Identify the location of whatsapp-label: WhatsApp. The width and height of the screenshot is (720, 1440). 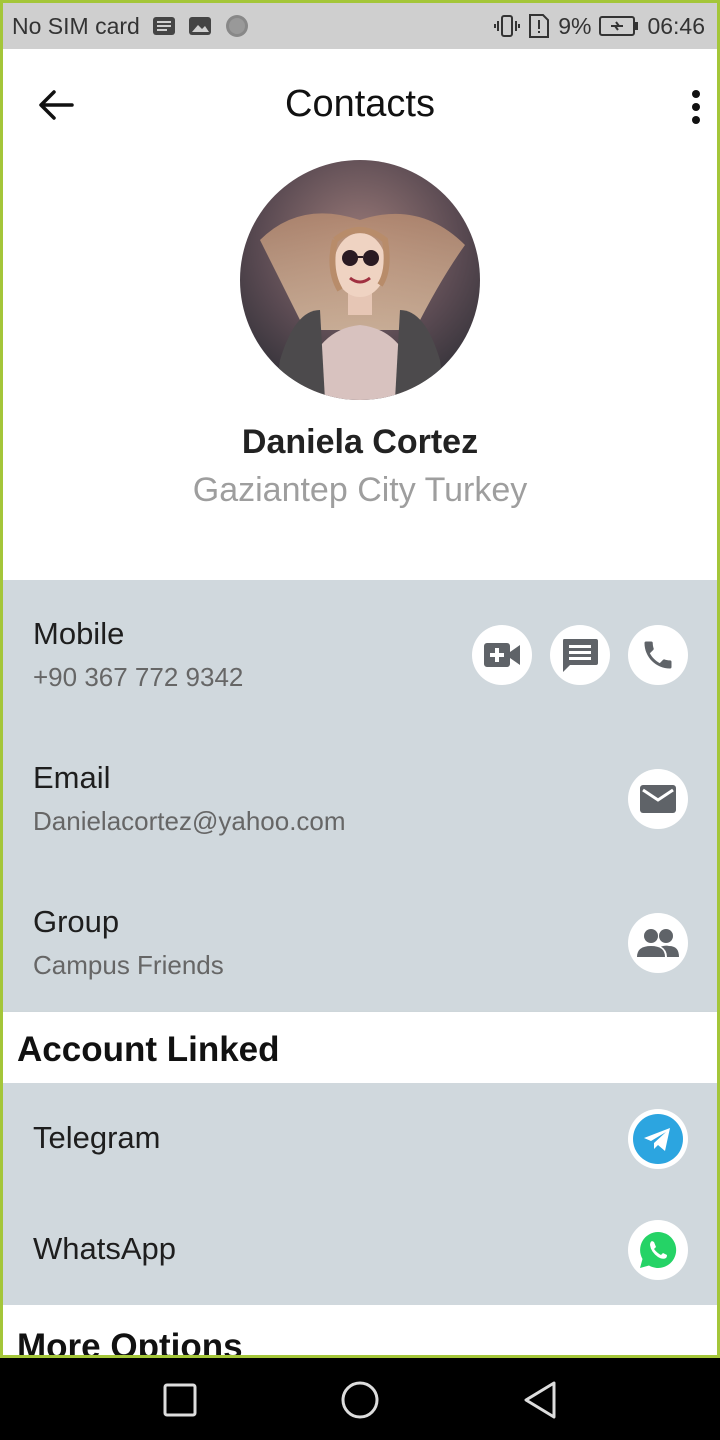
(105, 1248).